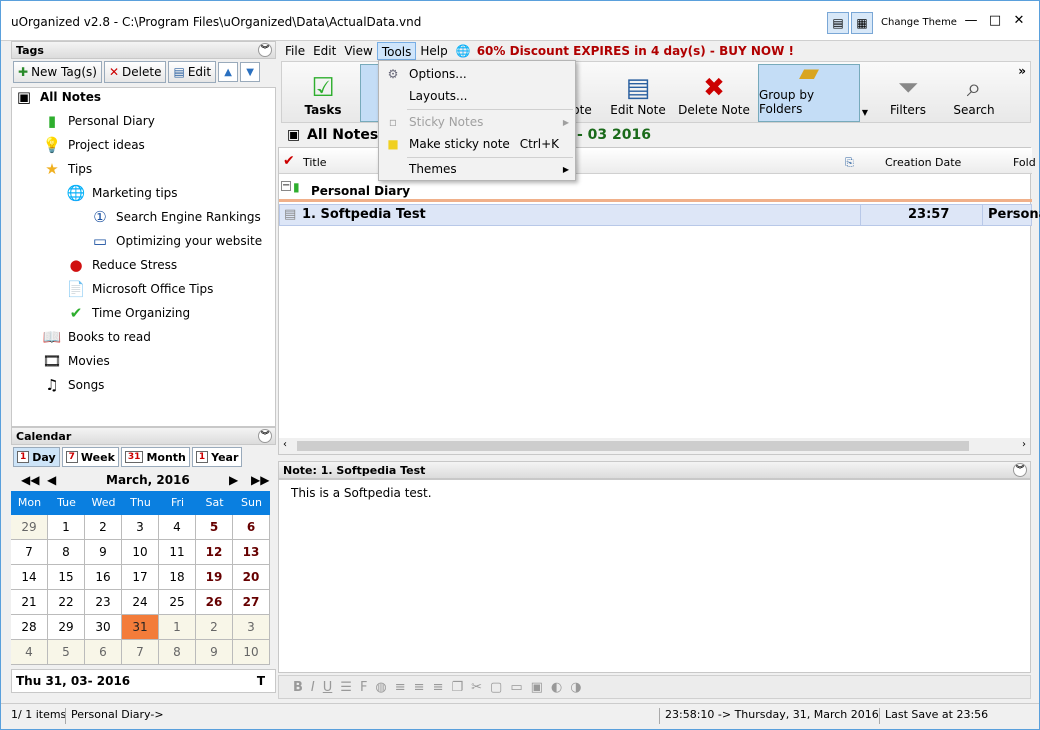  What do you see at coordinates (295, 51) in the screenshot?
I see `menu-file: File` at bounding box center [295, 51].